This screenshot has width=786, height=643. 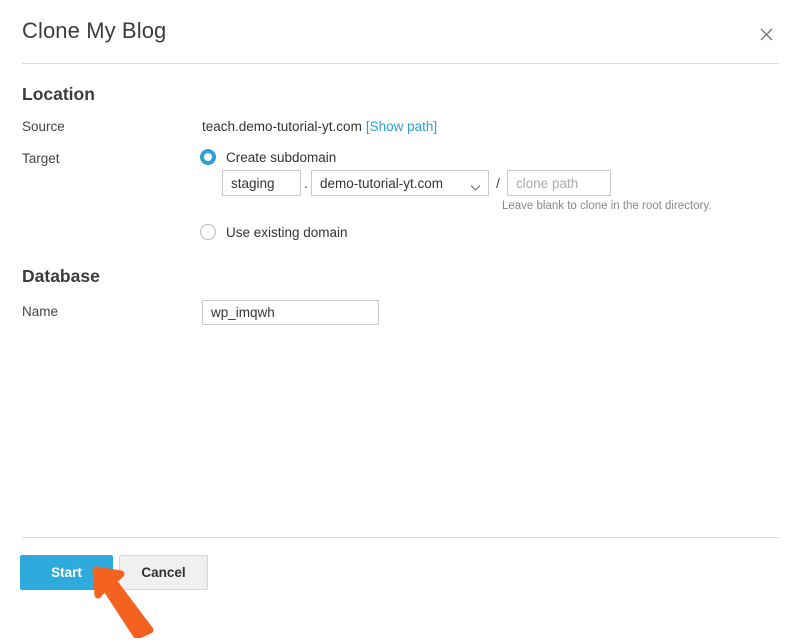 I want to click on subdomain-field-group: . demo-tutorial-yt.com /, so click(x=416, y=183).